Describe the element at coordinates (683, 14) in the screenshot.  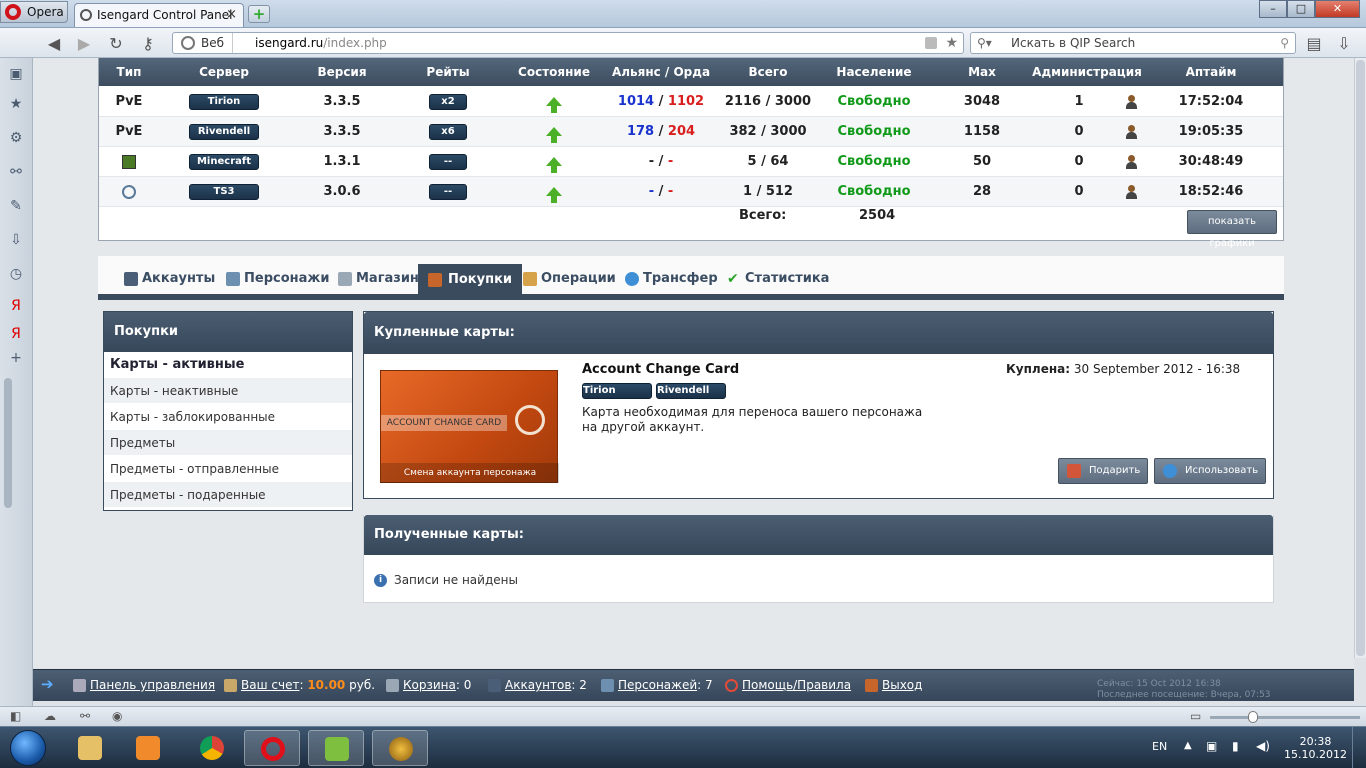
I see `browser-titlebar: Opera Isengard Control Panel × + – □ ✕` at that location.